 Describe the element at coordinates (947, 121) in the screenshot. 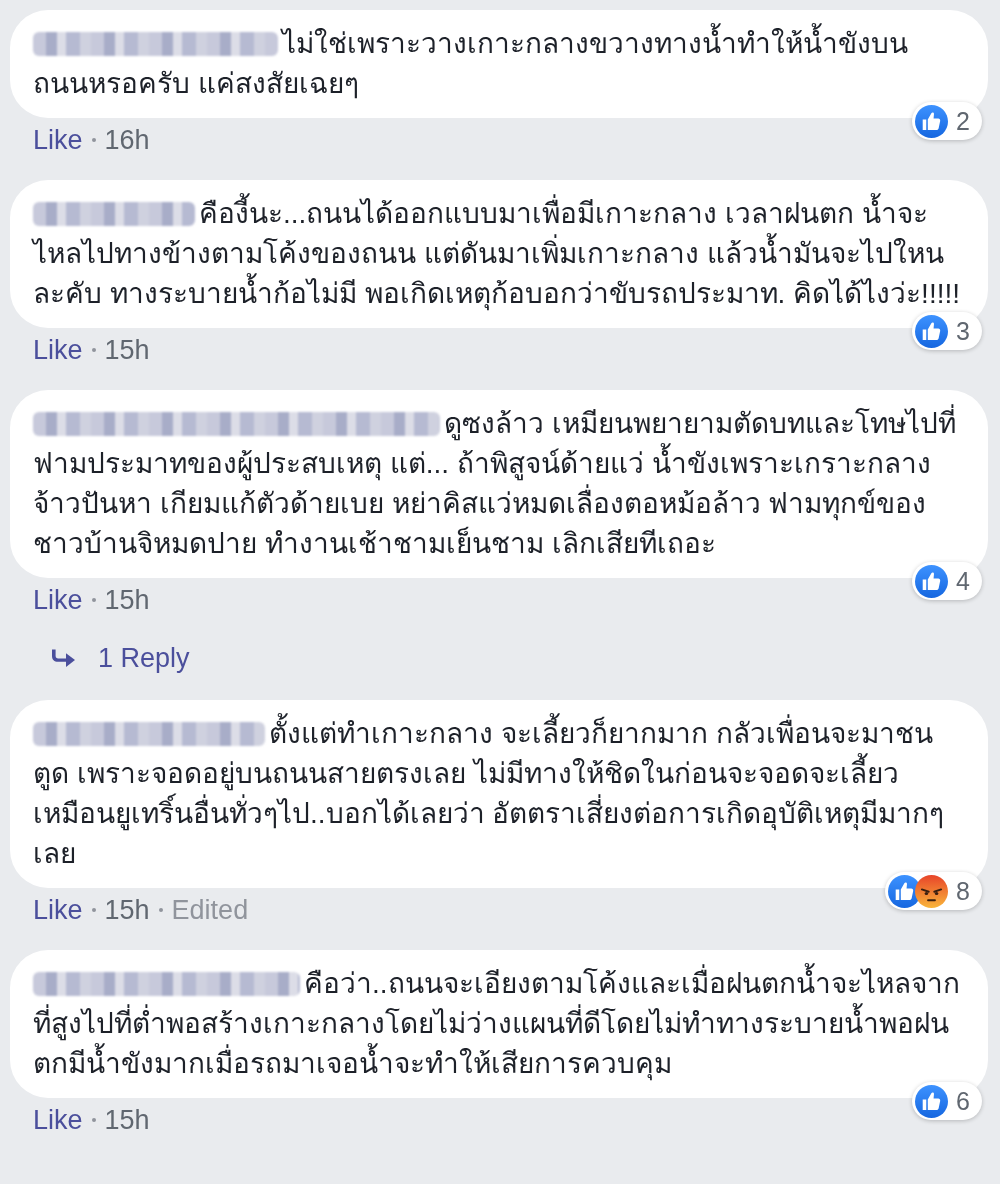

I see `reaction-badge: 2` at that location.